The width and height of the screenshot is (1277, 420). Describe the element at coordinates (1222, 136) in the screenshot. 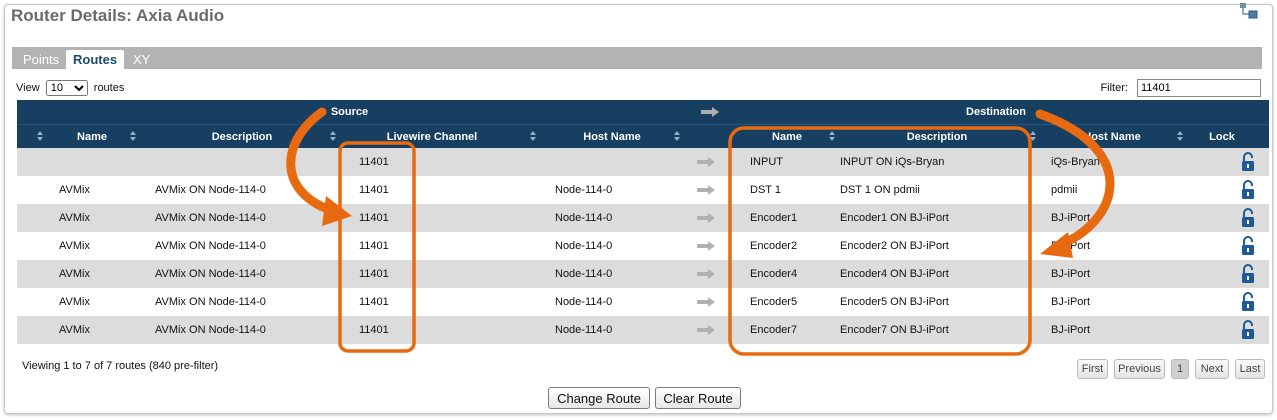

I see `col-lock: Lock` at that location.